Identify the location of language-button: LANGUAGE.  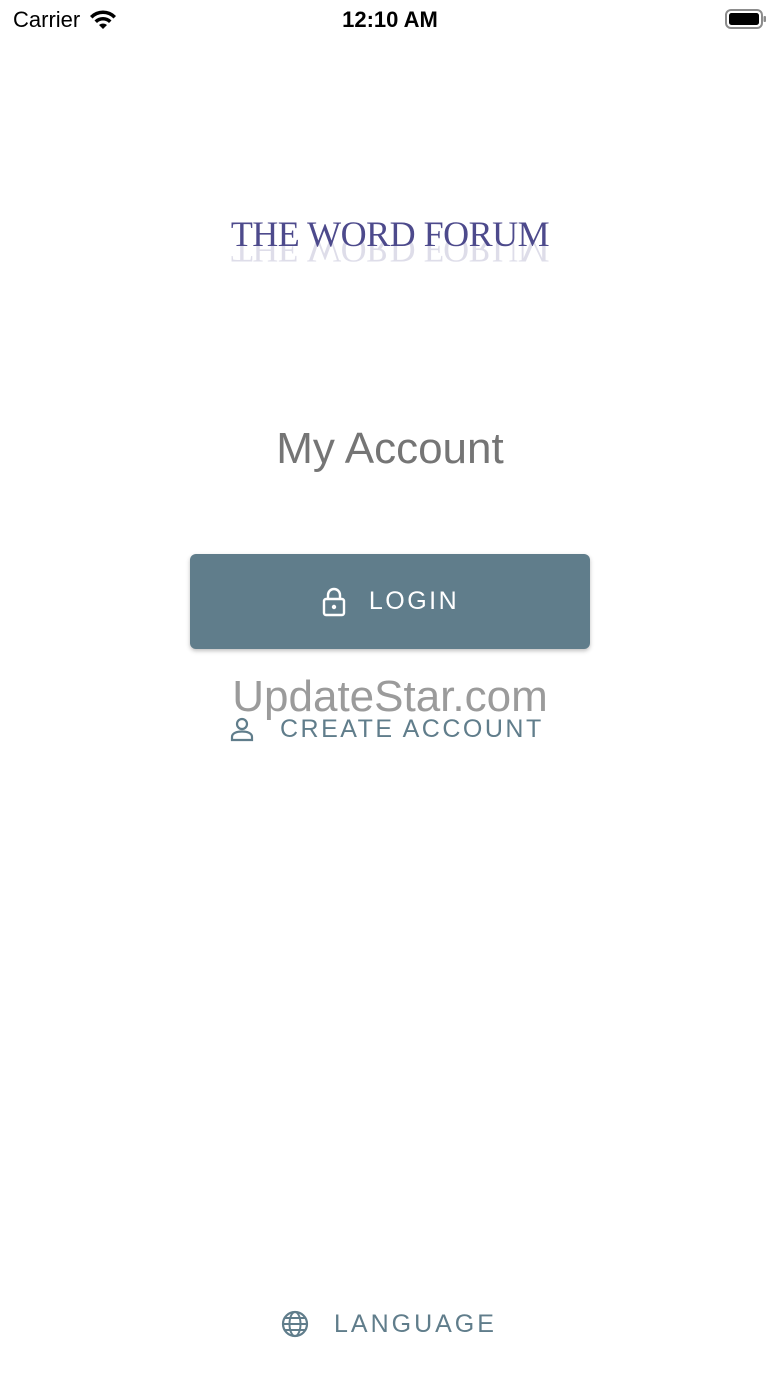
(388, 1324).